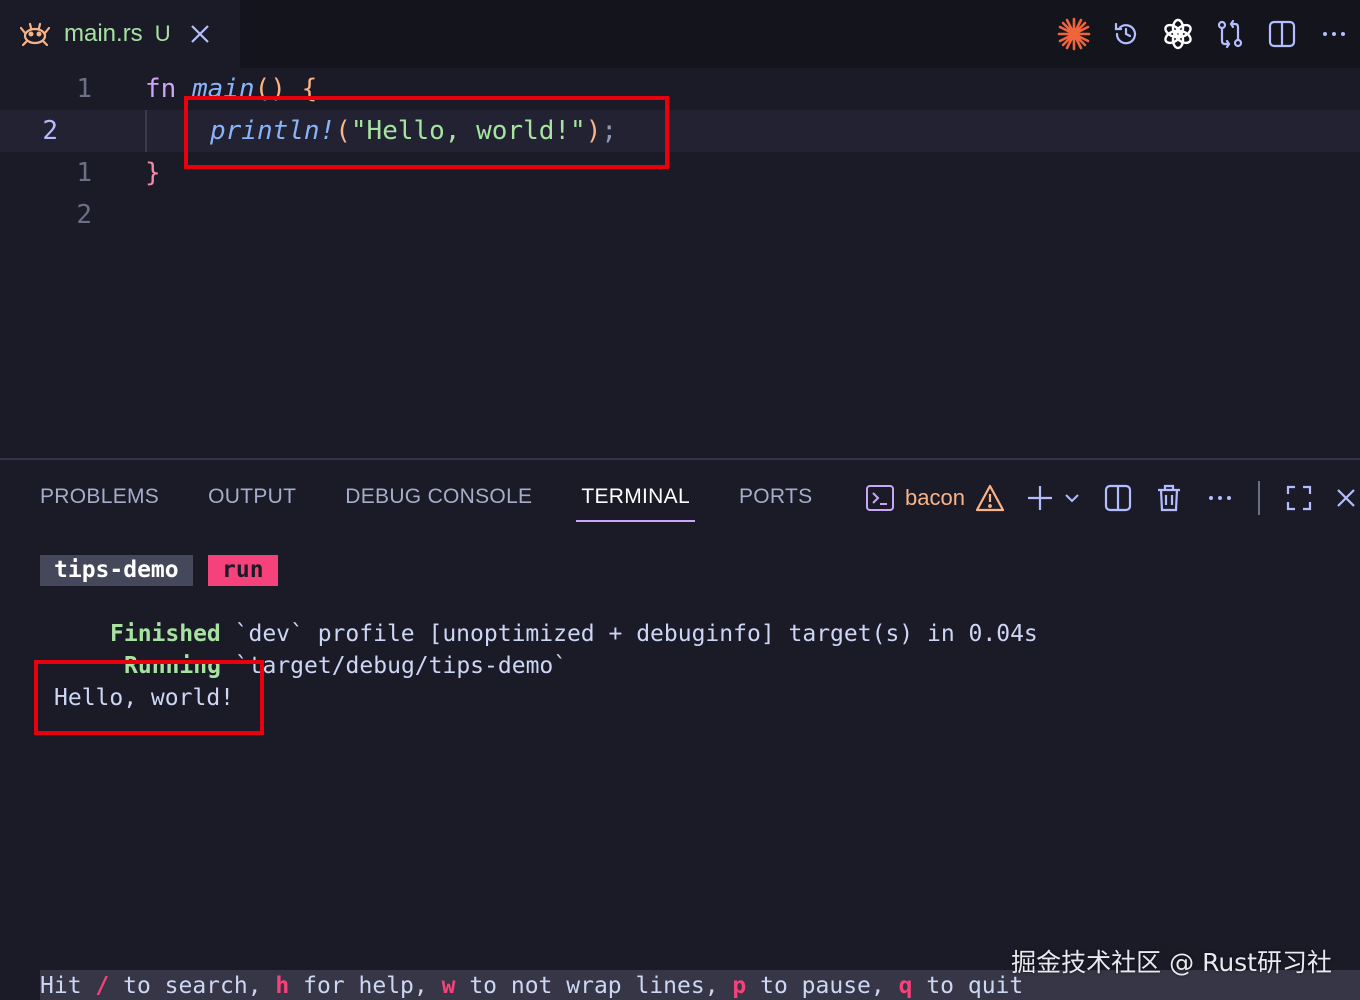  I want to click on job-badge: run, so click(243, 570).